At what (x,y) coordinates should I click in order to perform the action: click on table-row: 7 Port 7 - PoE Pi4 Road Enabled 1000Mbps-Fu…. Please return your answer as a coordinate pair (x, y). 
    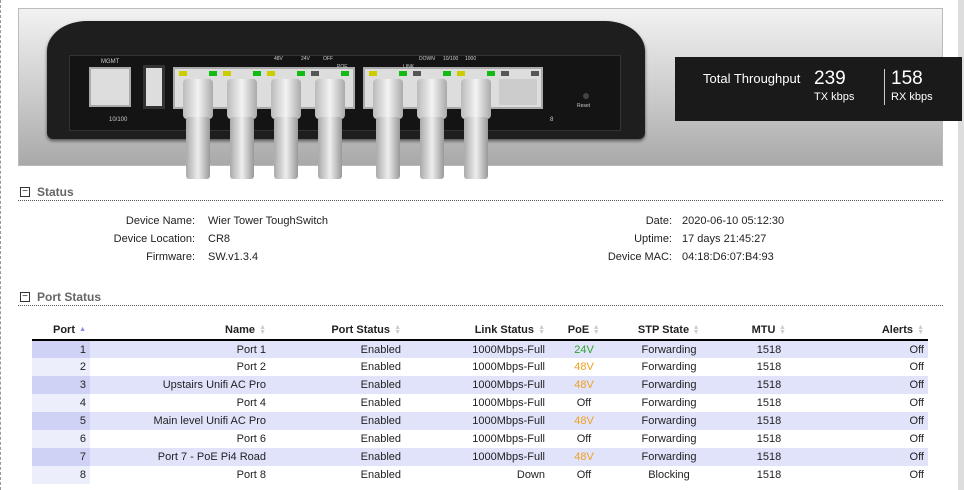
    Looking at the image, I should click on (480, 457).